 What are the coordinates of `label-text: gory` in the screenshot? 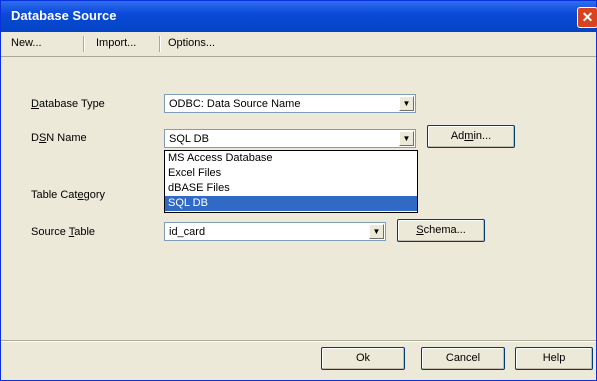 It's located at (94, 195).